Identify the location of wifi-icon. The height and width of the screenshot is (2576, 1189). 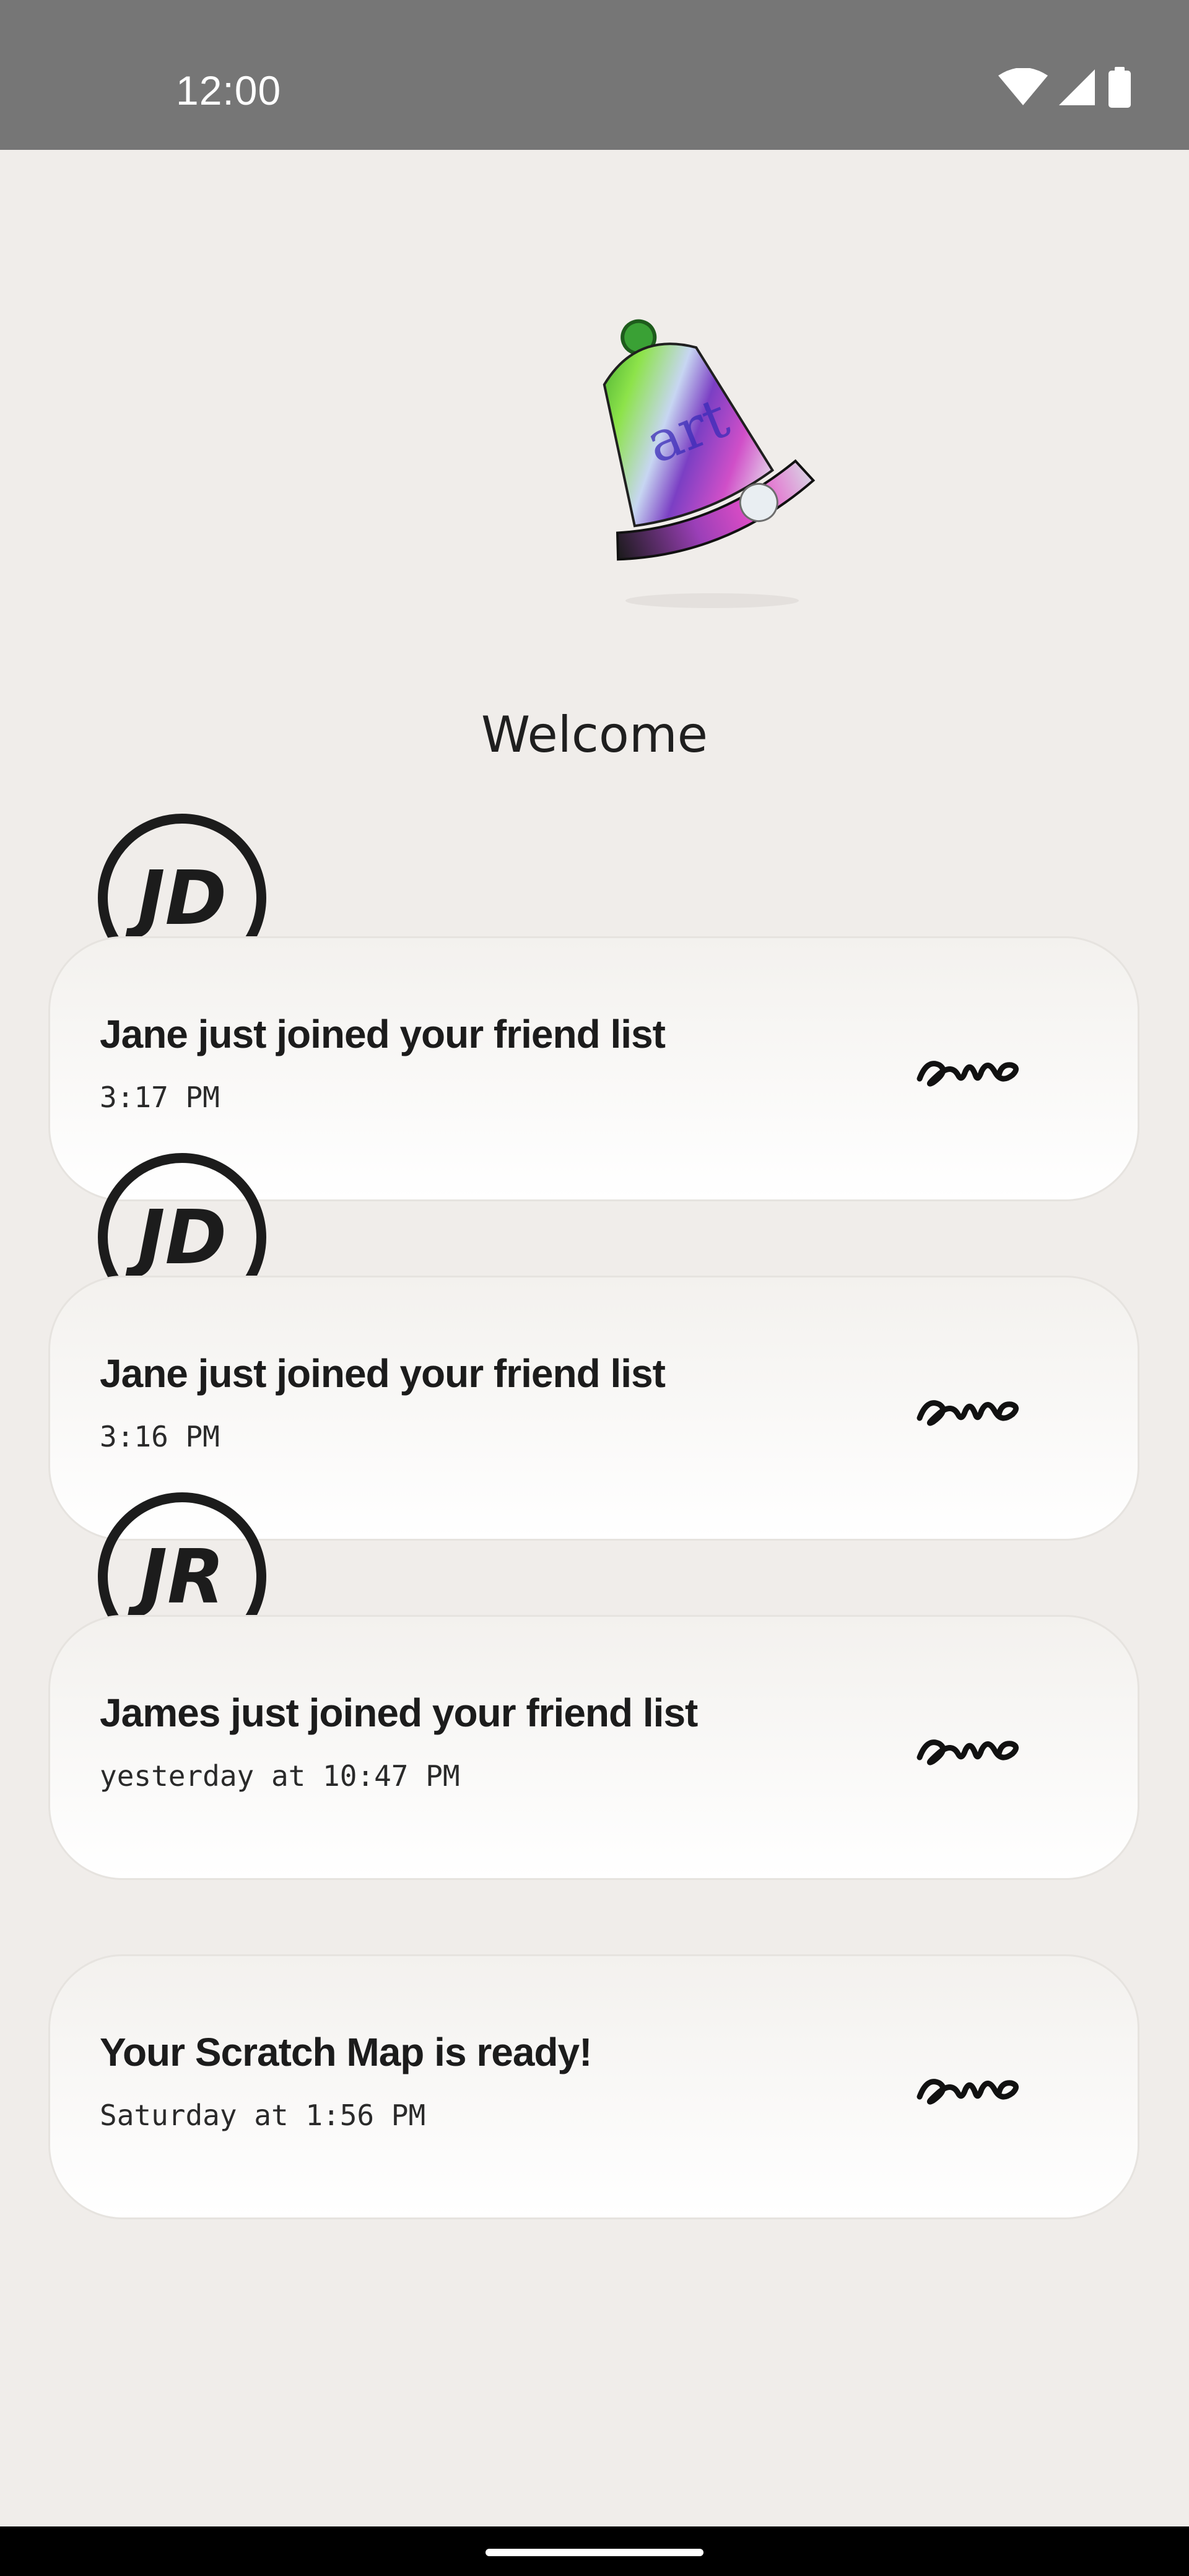
(1023, 86).